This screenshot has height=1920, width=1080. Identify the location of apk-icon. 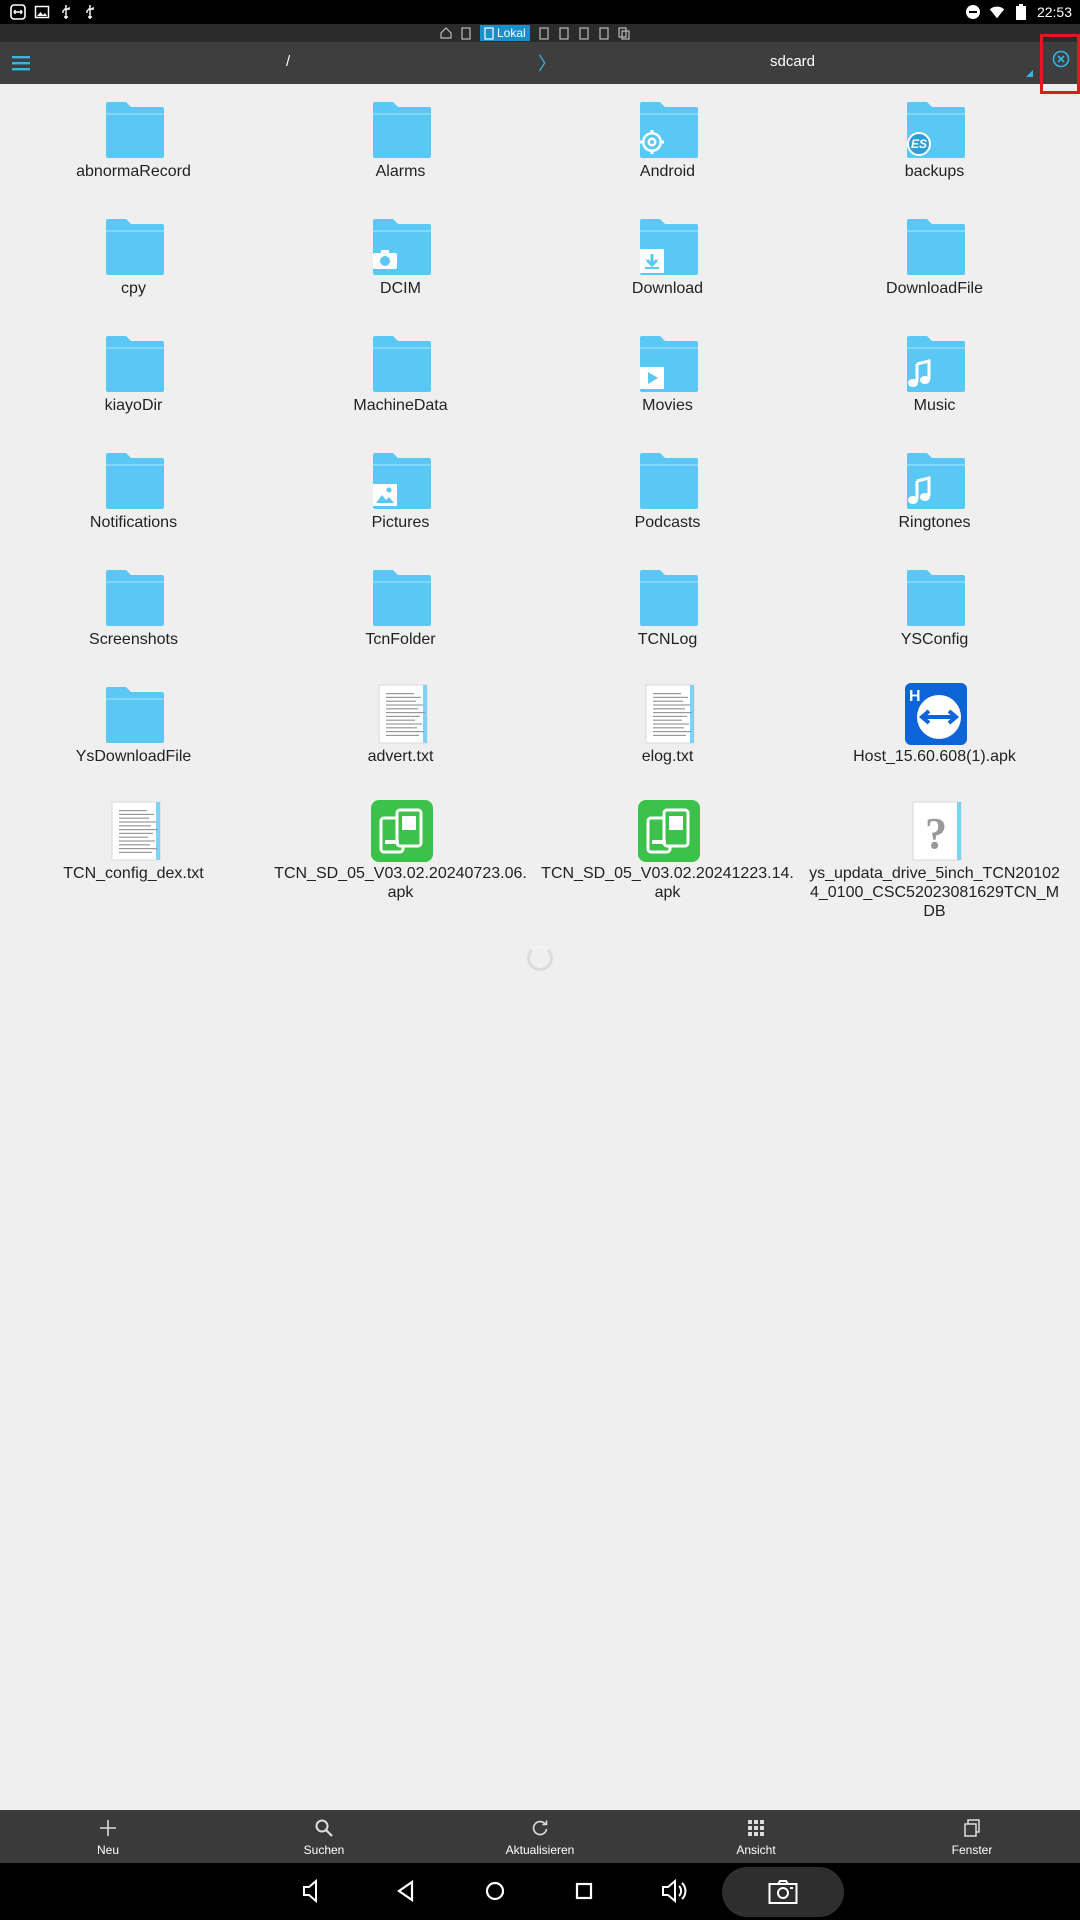
(402, 831).